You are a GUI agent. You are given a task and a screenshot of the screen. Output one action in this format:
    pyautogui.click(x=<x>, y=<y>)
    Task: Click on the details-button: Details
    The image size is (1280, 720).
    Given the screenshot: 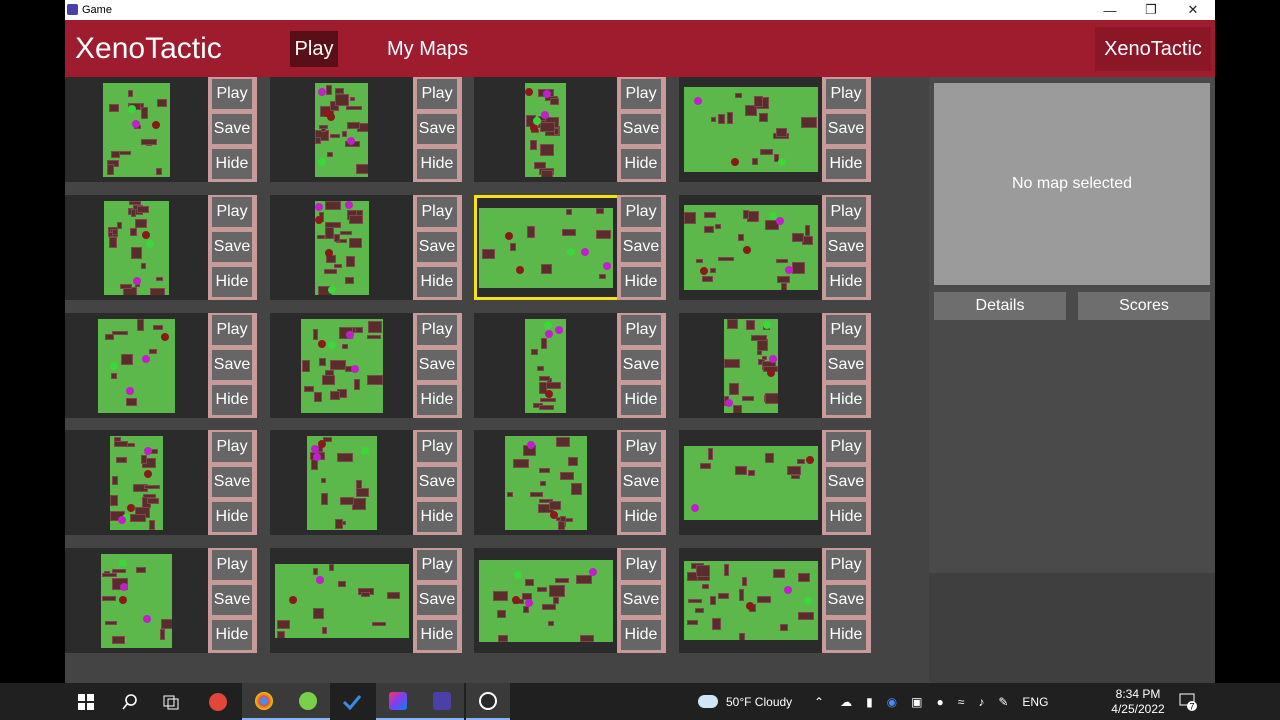 What is the action you would take?
    pyautogui.click(x=1000, y=306)
    